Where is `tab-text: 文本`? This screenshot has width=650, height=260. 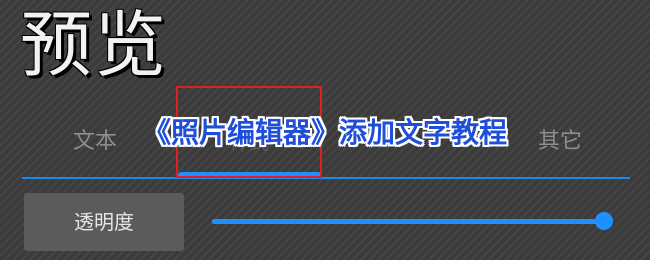
tab-text: 文本 is located at coordinates (95, 142).